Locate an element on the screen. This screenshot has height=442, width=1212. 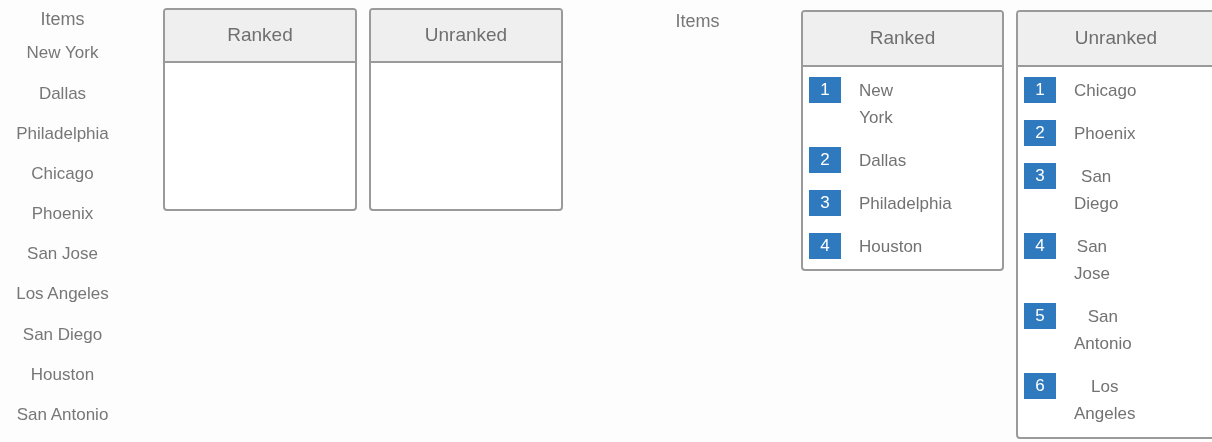
ranked-item: Dallas is located at coordinates (883, 160).